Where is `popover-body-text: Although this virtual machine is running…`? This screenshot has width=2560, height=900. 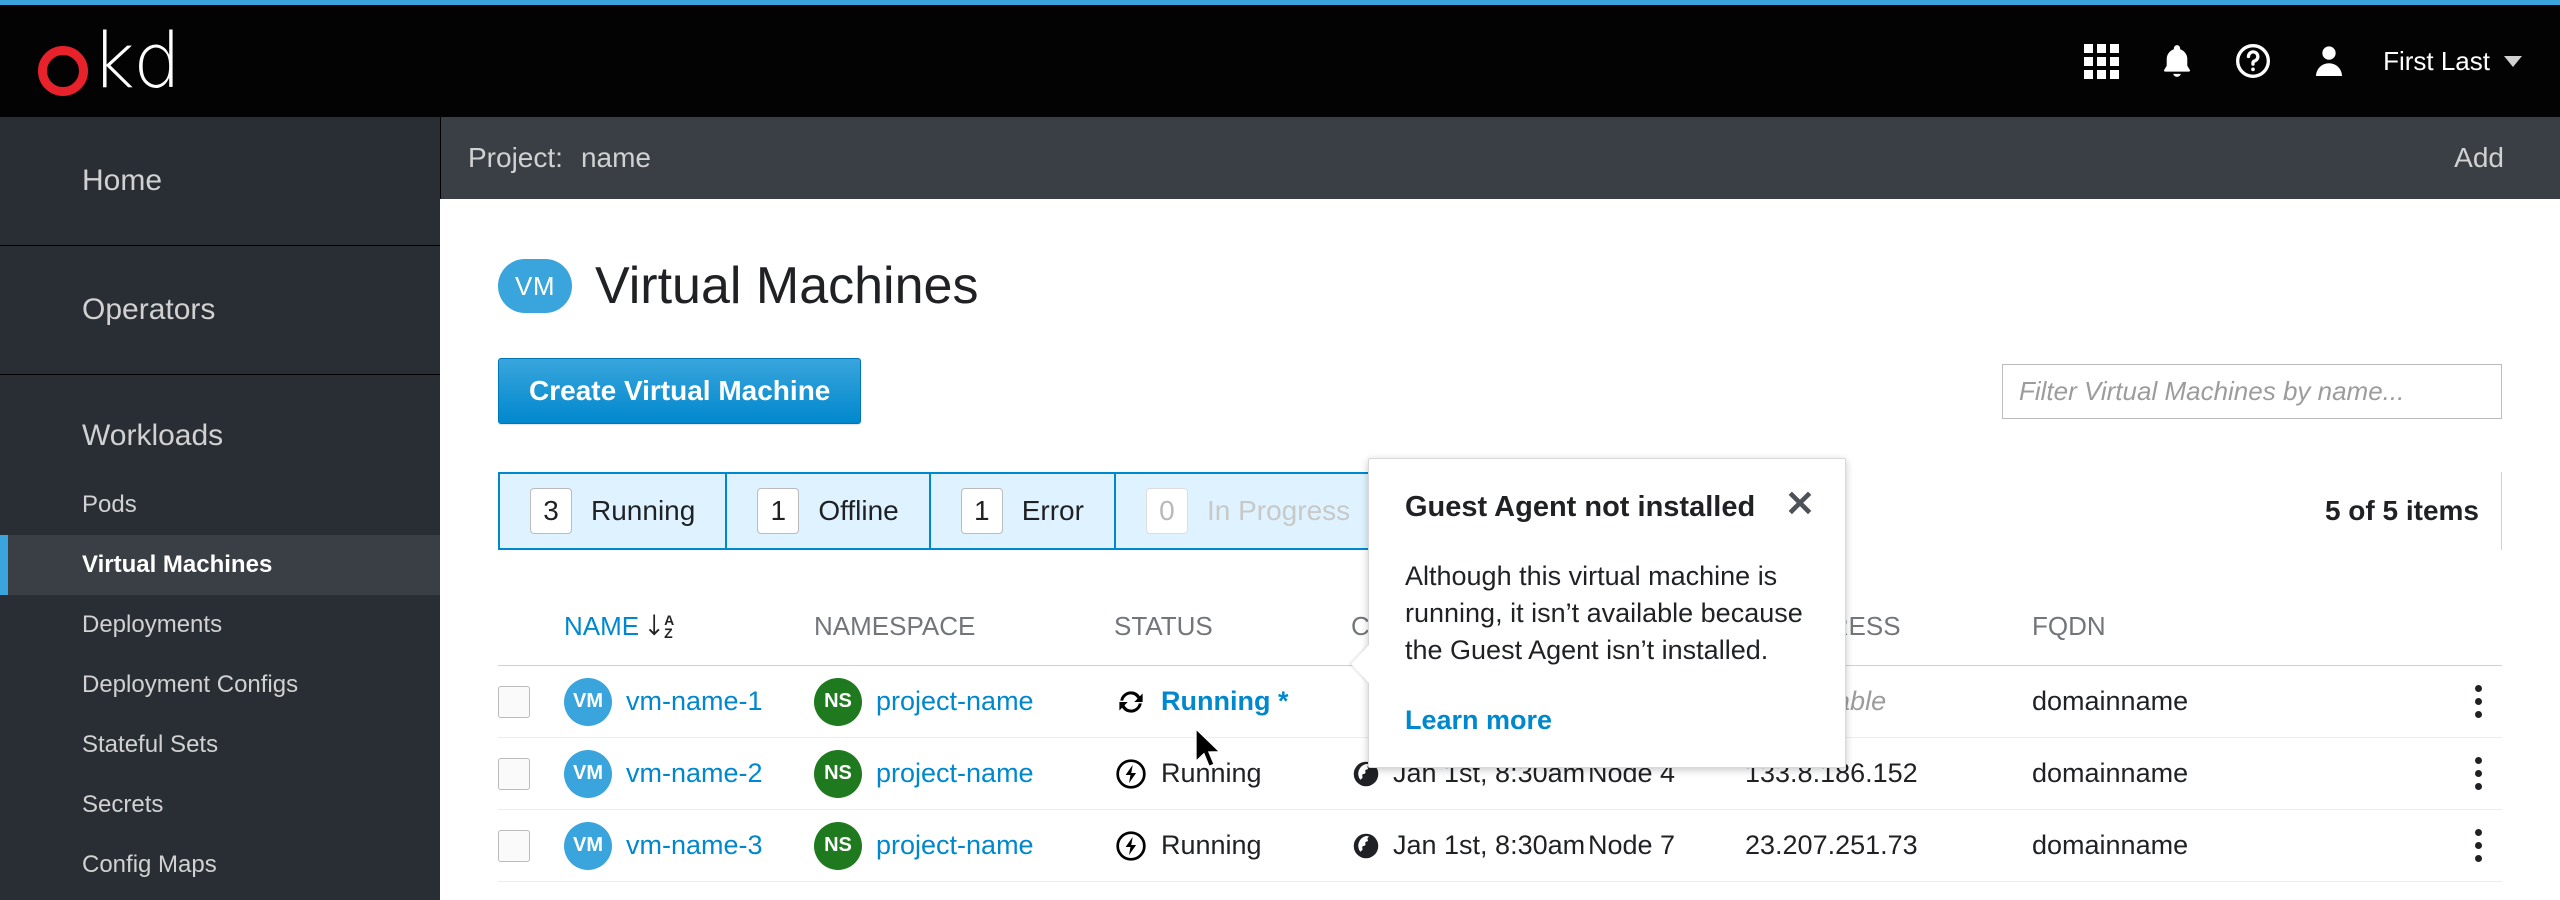
popover-body-text: Although this virtual machine is running… is located at coordinates (1604, 613).